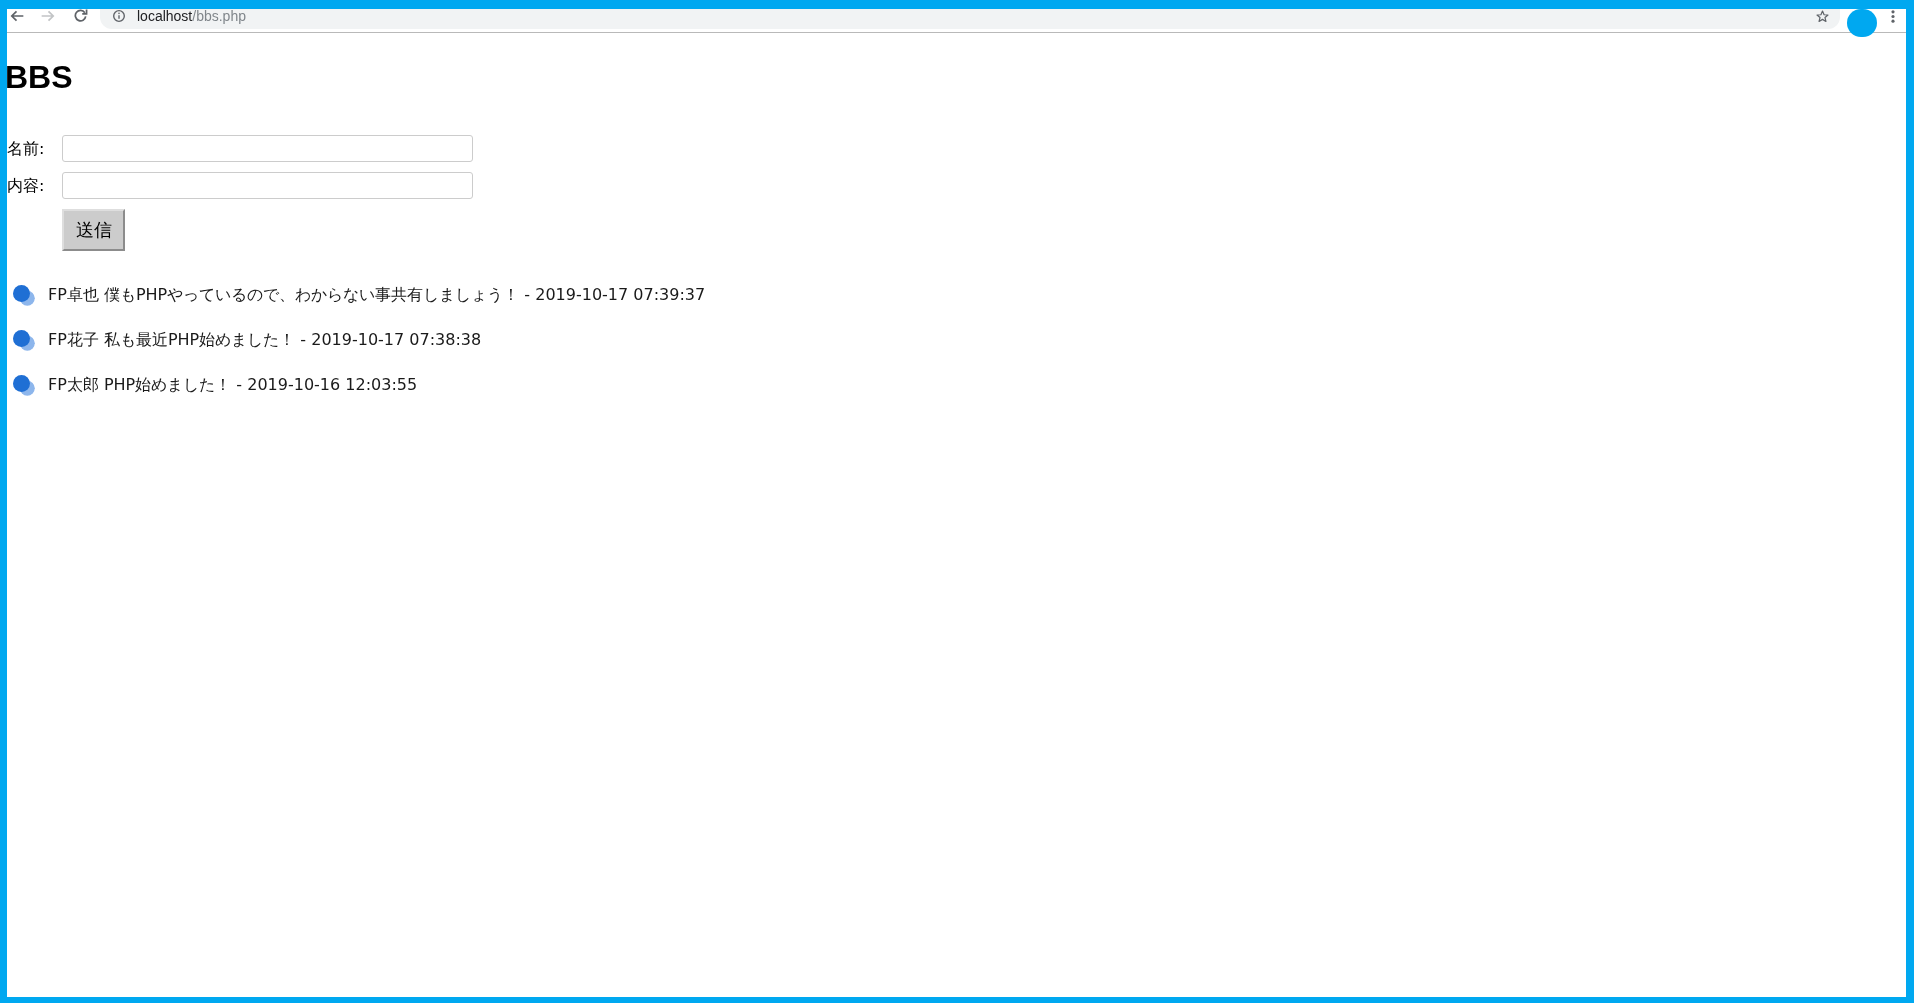 The height and width of the screenshot is (1003, 1914). What do you see at coordinates (26, 148) in the screenshot?
I see `field-label: 名前:` at bounding box center [26, 148].